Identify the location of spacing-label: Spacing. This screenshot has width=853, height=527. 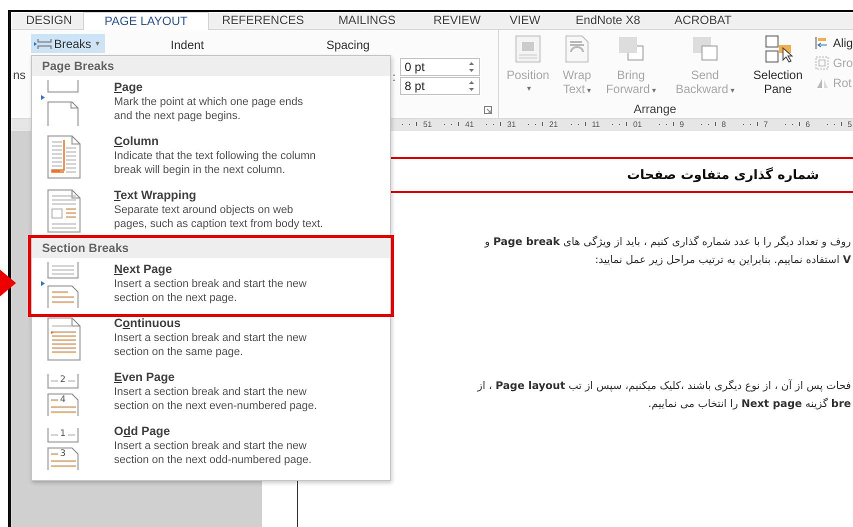
(348, 45).